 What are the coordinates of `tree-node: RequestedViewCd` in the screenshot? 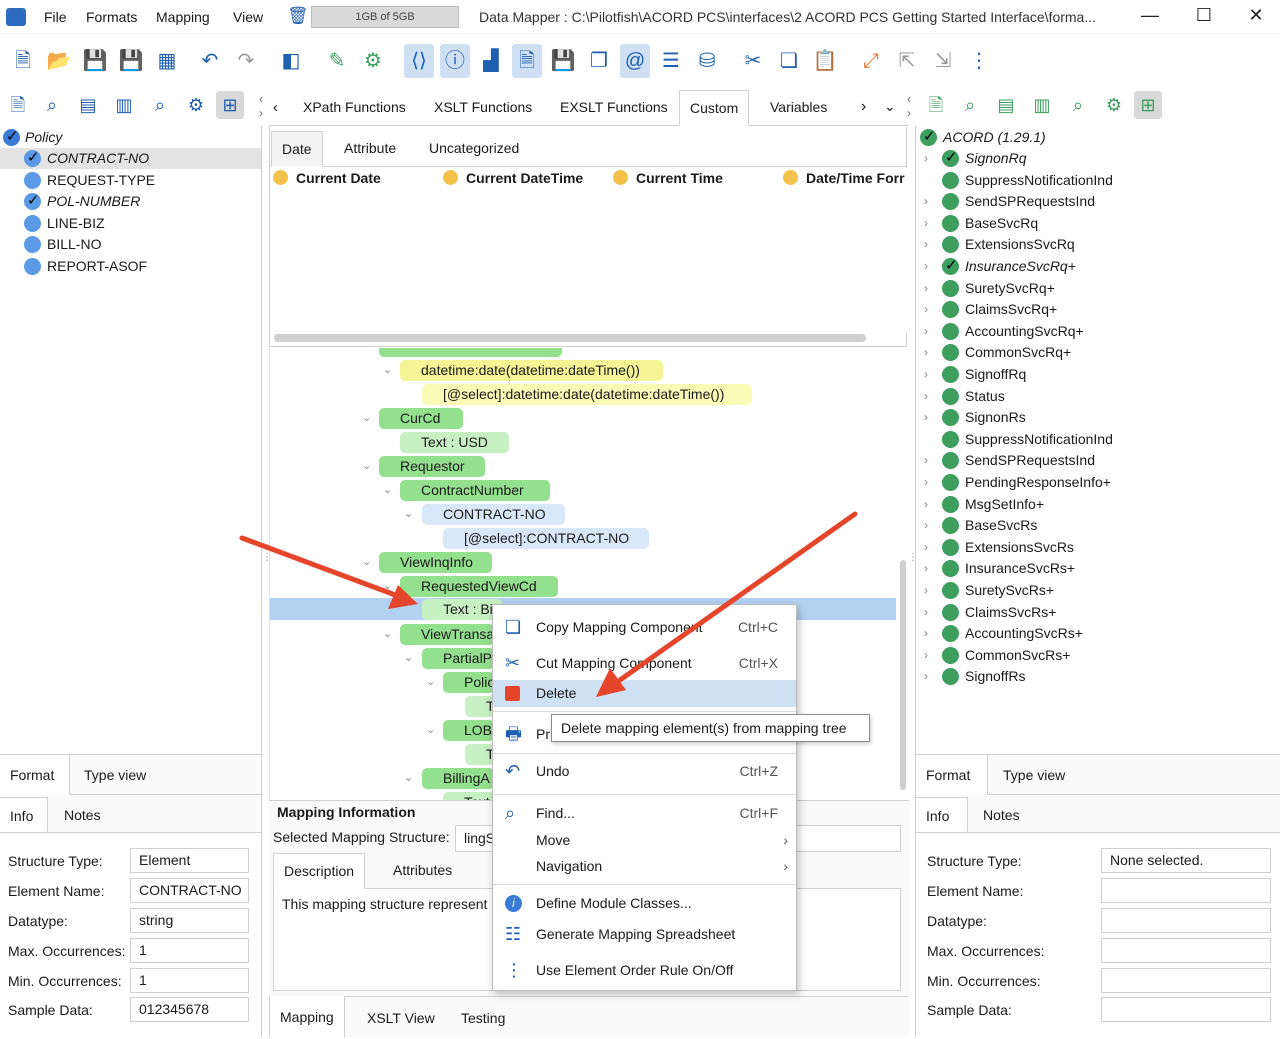 It's located at (479, 586).